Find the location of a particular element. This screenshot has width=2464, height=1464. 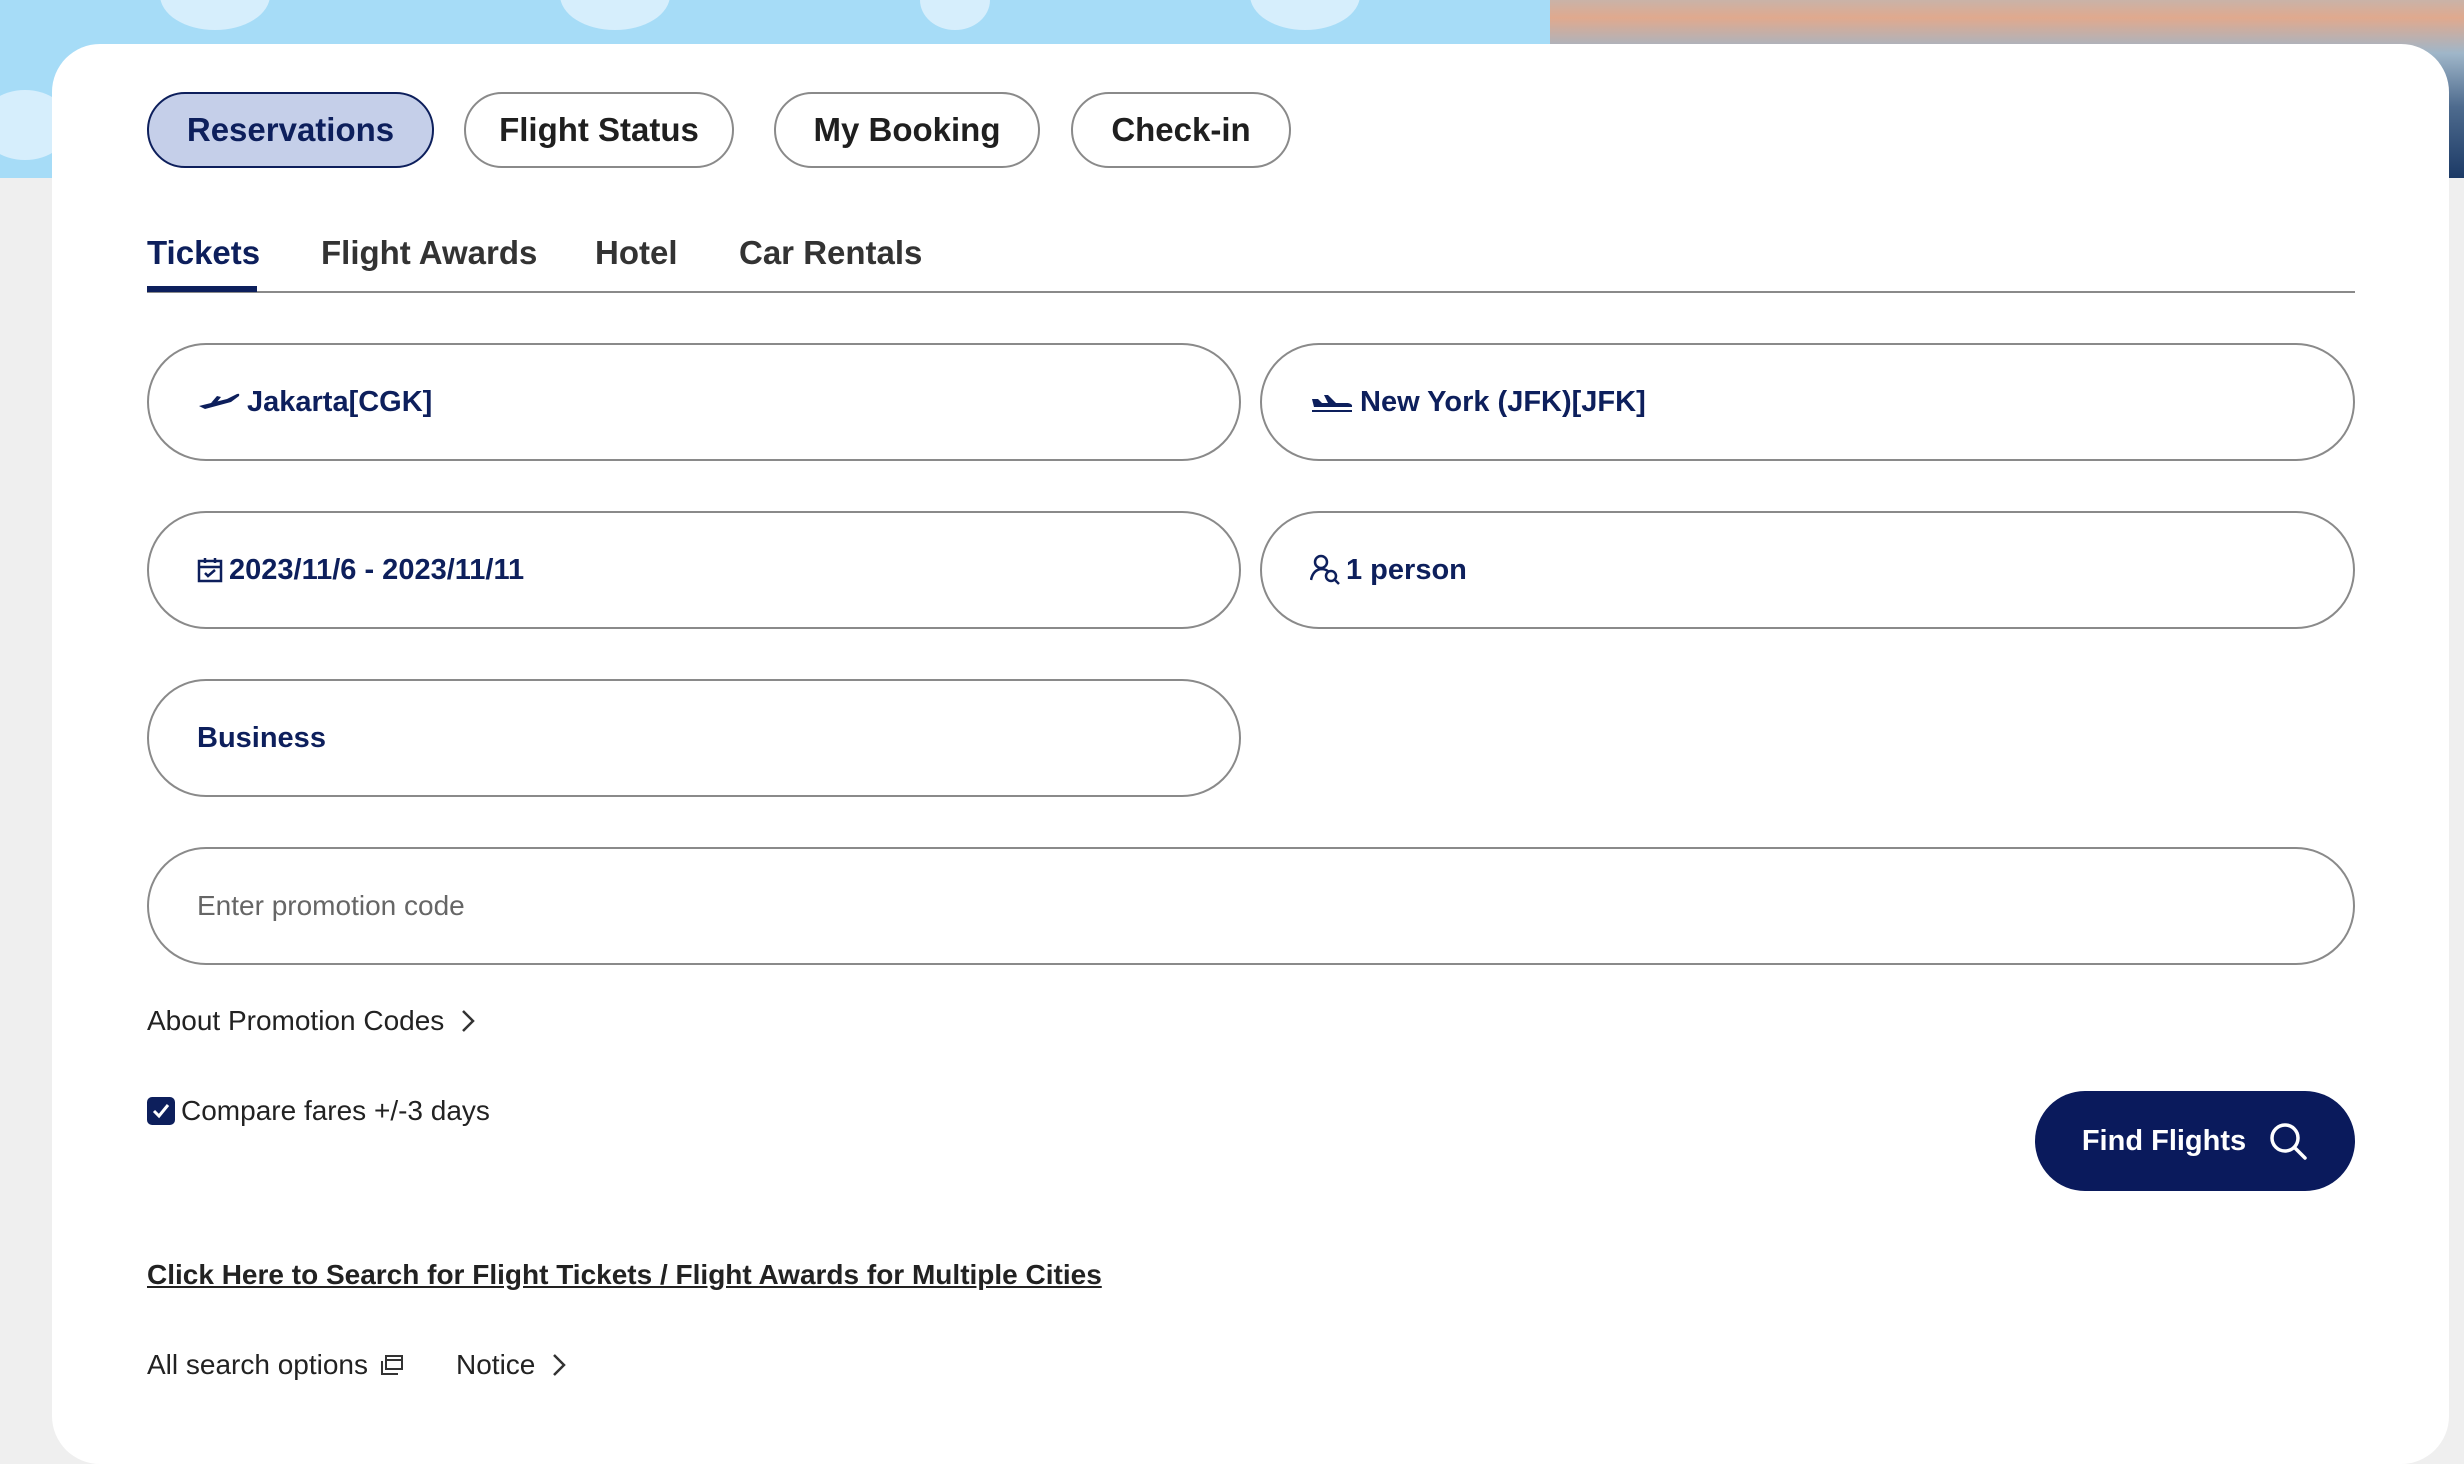

subtab-tickets: Tickets is located at coordinates (203, 253).